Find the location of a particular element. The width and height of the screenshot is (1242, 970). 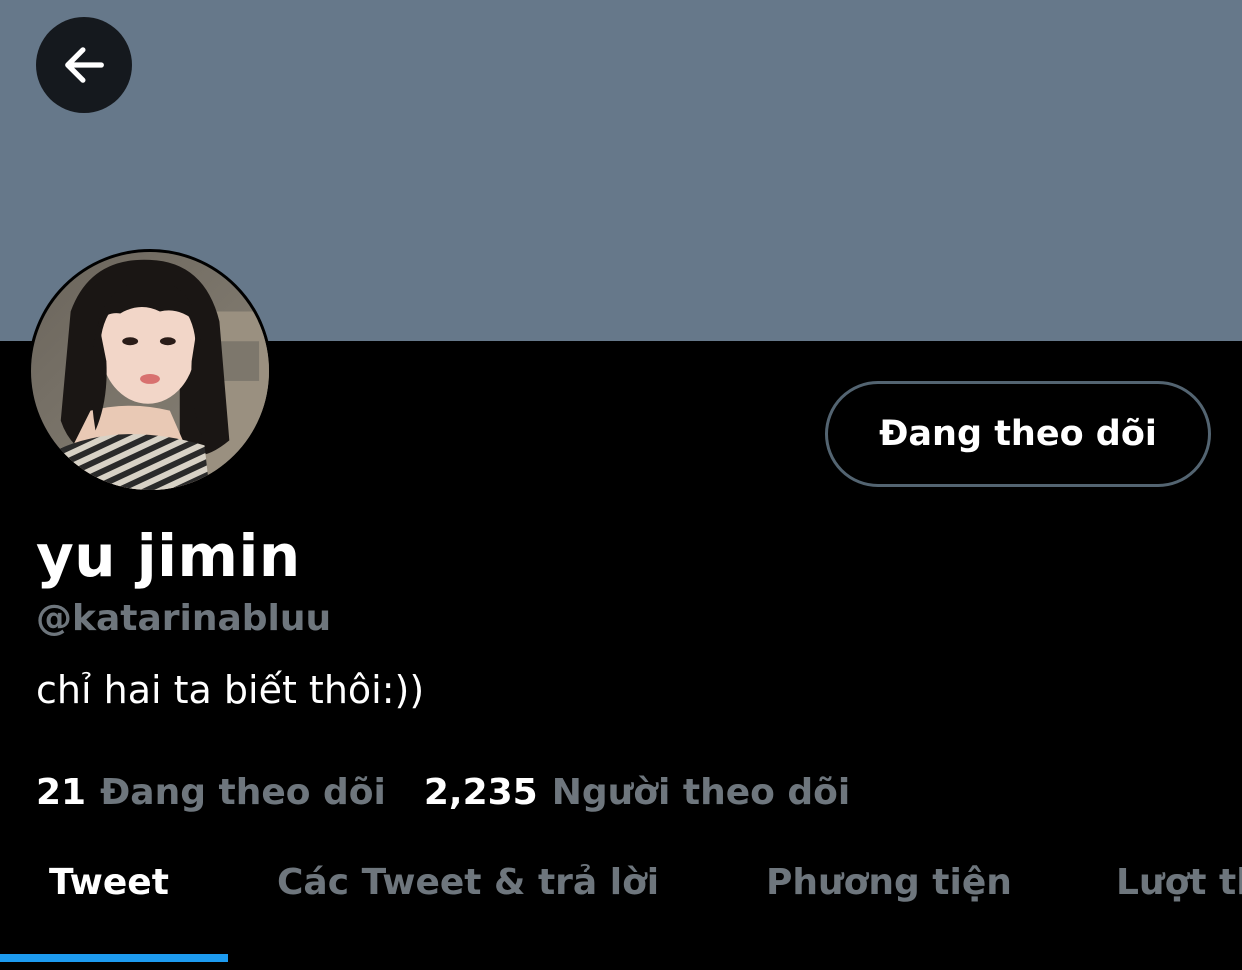

following-button: Đang theo dõi is located at coordinates (1018, 434).